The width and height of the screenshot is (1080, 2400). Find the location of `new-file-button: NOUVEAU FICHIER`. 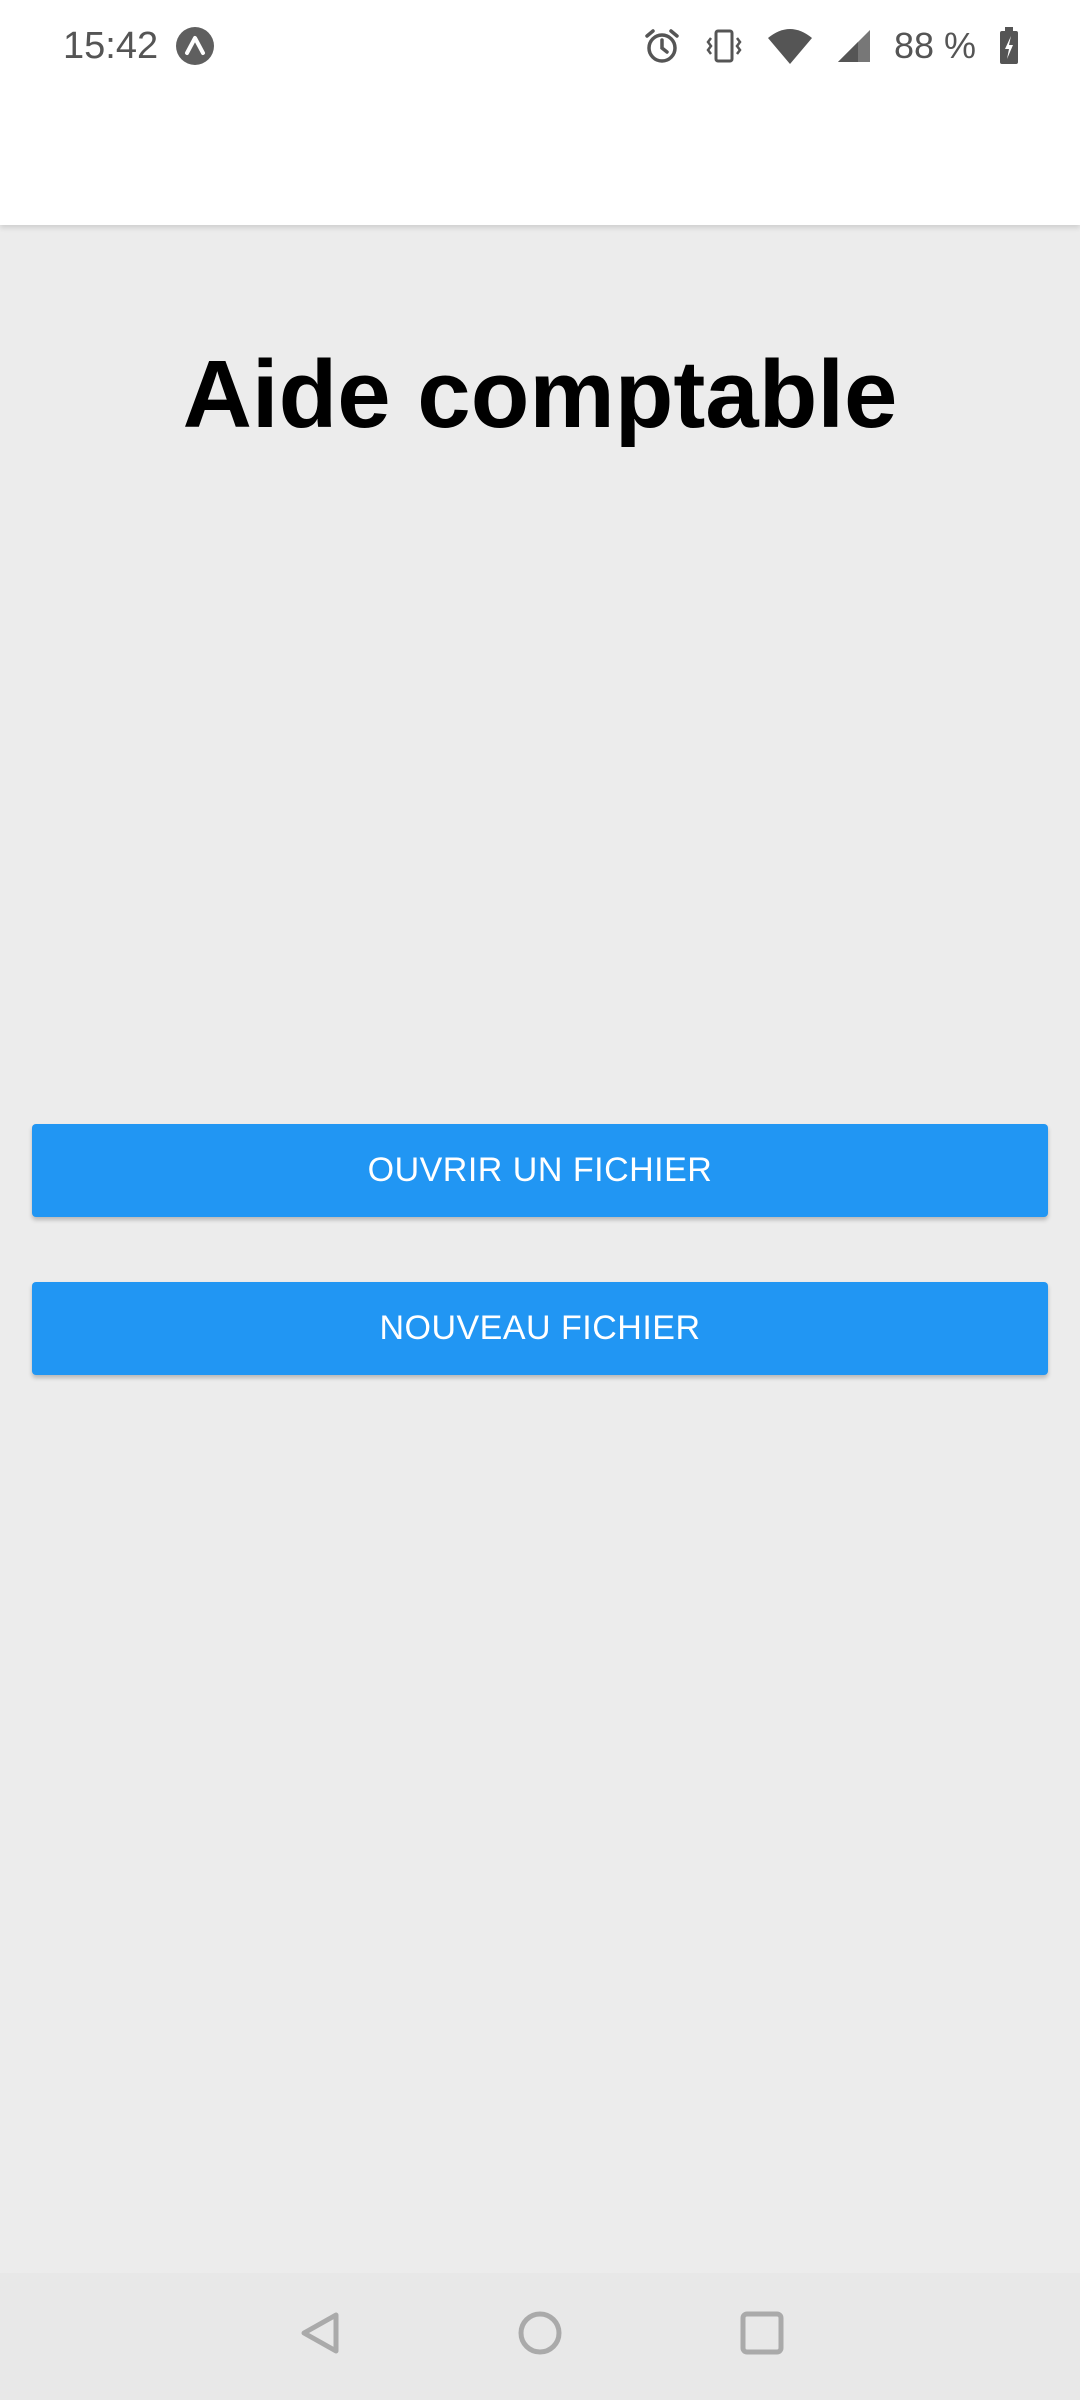

new-file-button: NOUVEAU FICHIER is located at coordinates (540, 1328).